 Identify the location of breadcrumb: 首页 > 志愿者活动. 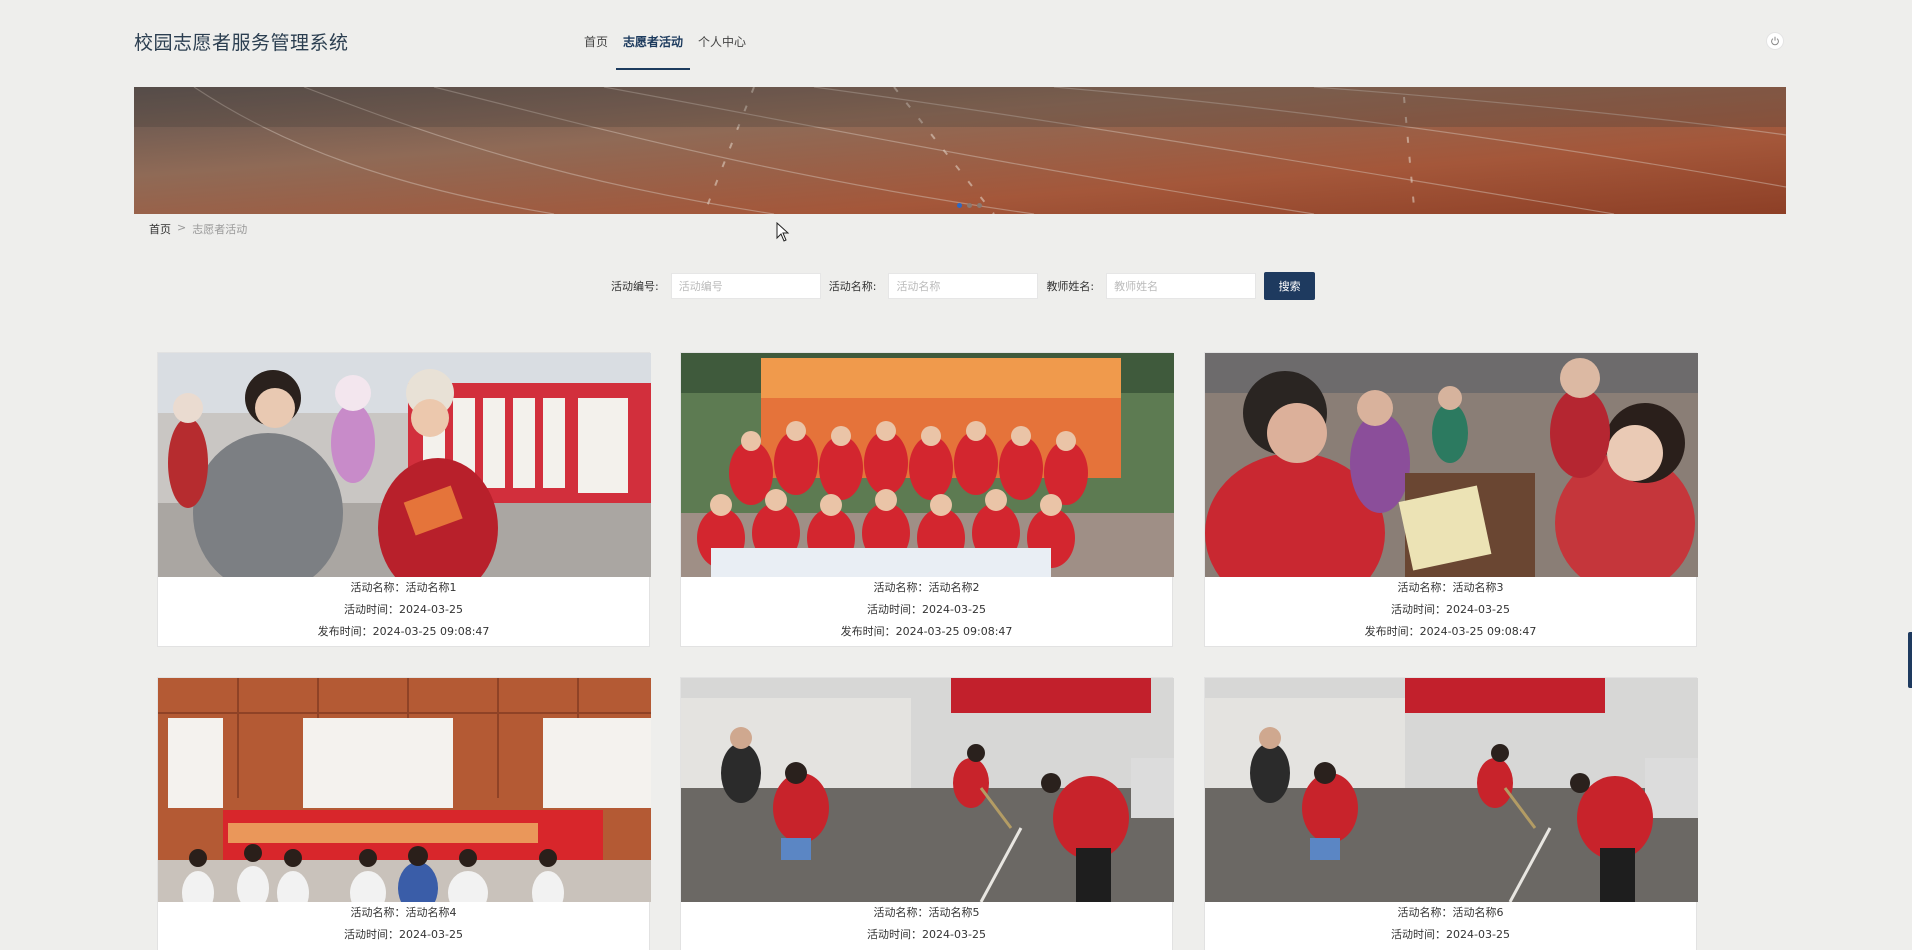
(198, 229).